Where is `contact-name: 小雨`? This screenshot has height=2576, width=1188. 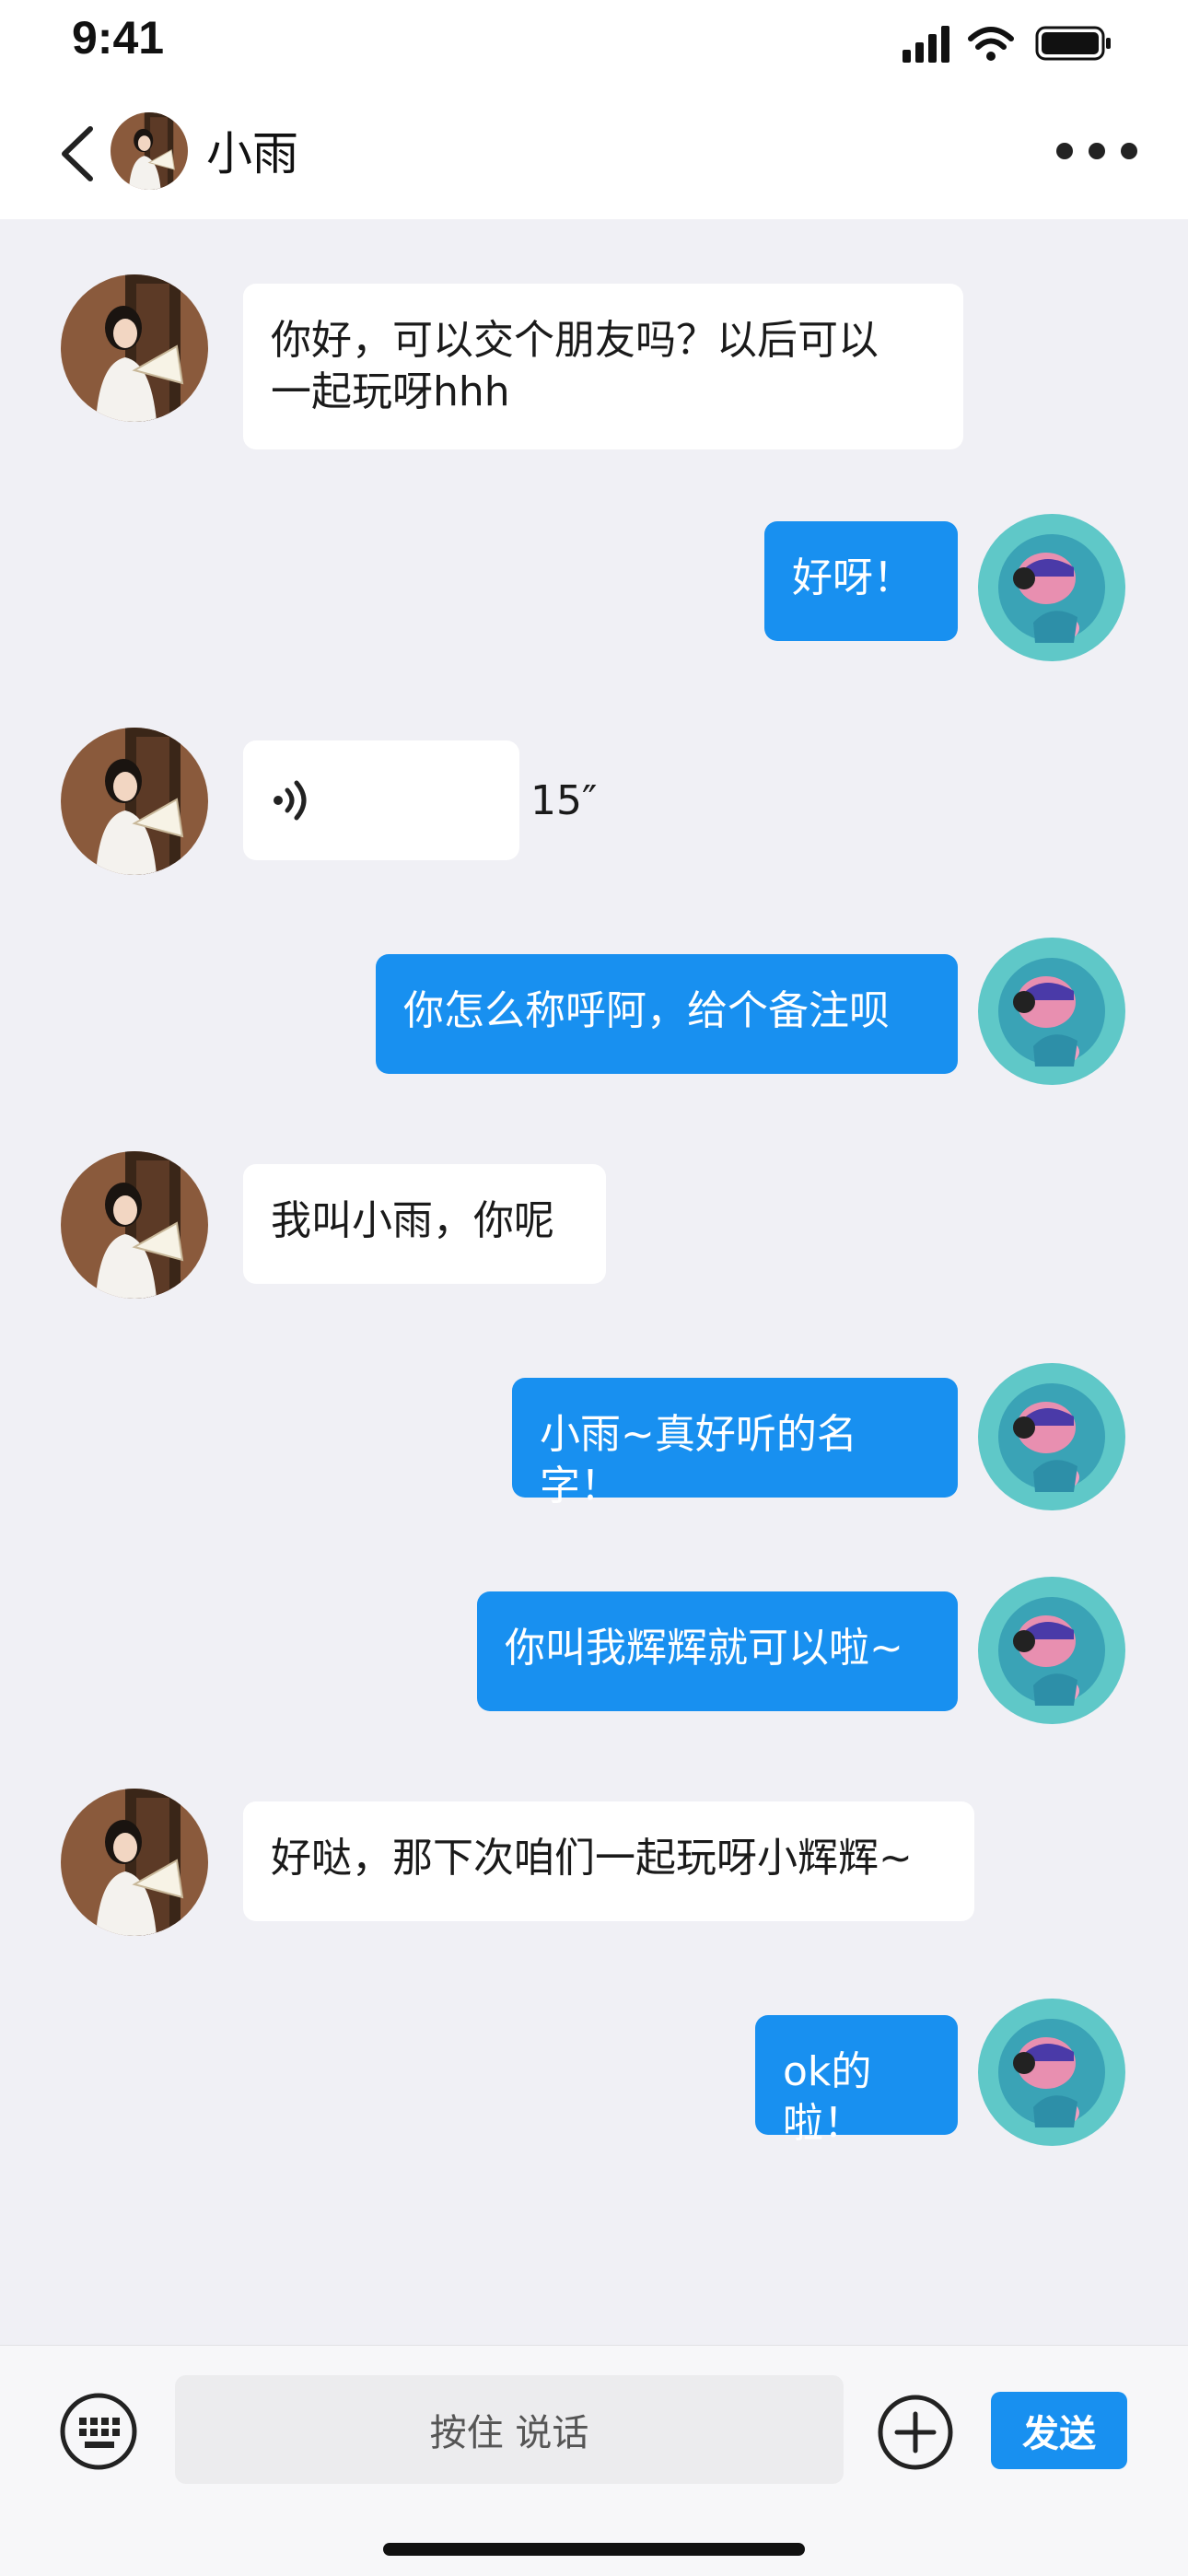
contact-name: 小雨 is located at coordinates (252, 154).